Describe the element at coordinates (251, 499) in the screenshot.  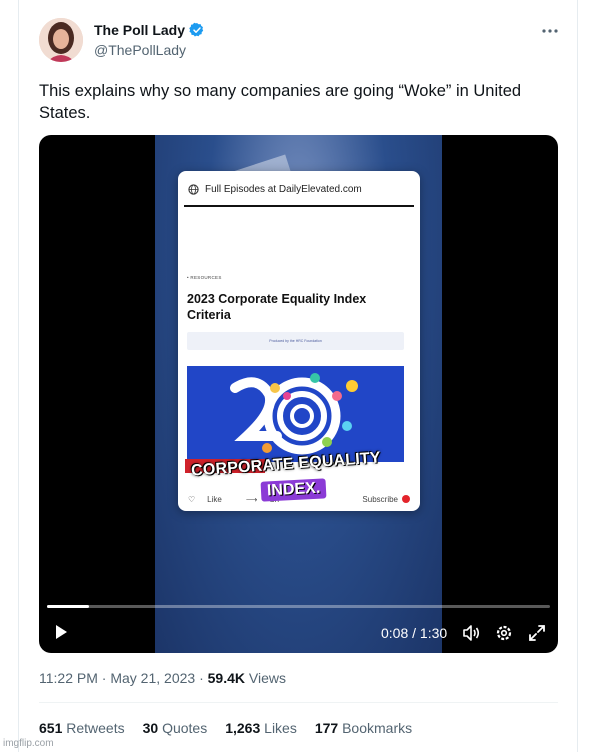
I see `share-icon: ⟶` at that location.